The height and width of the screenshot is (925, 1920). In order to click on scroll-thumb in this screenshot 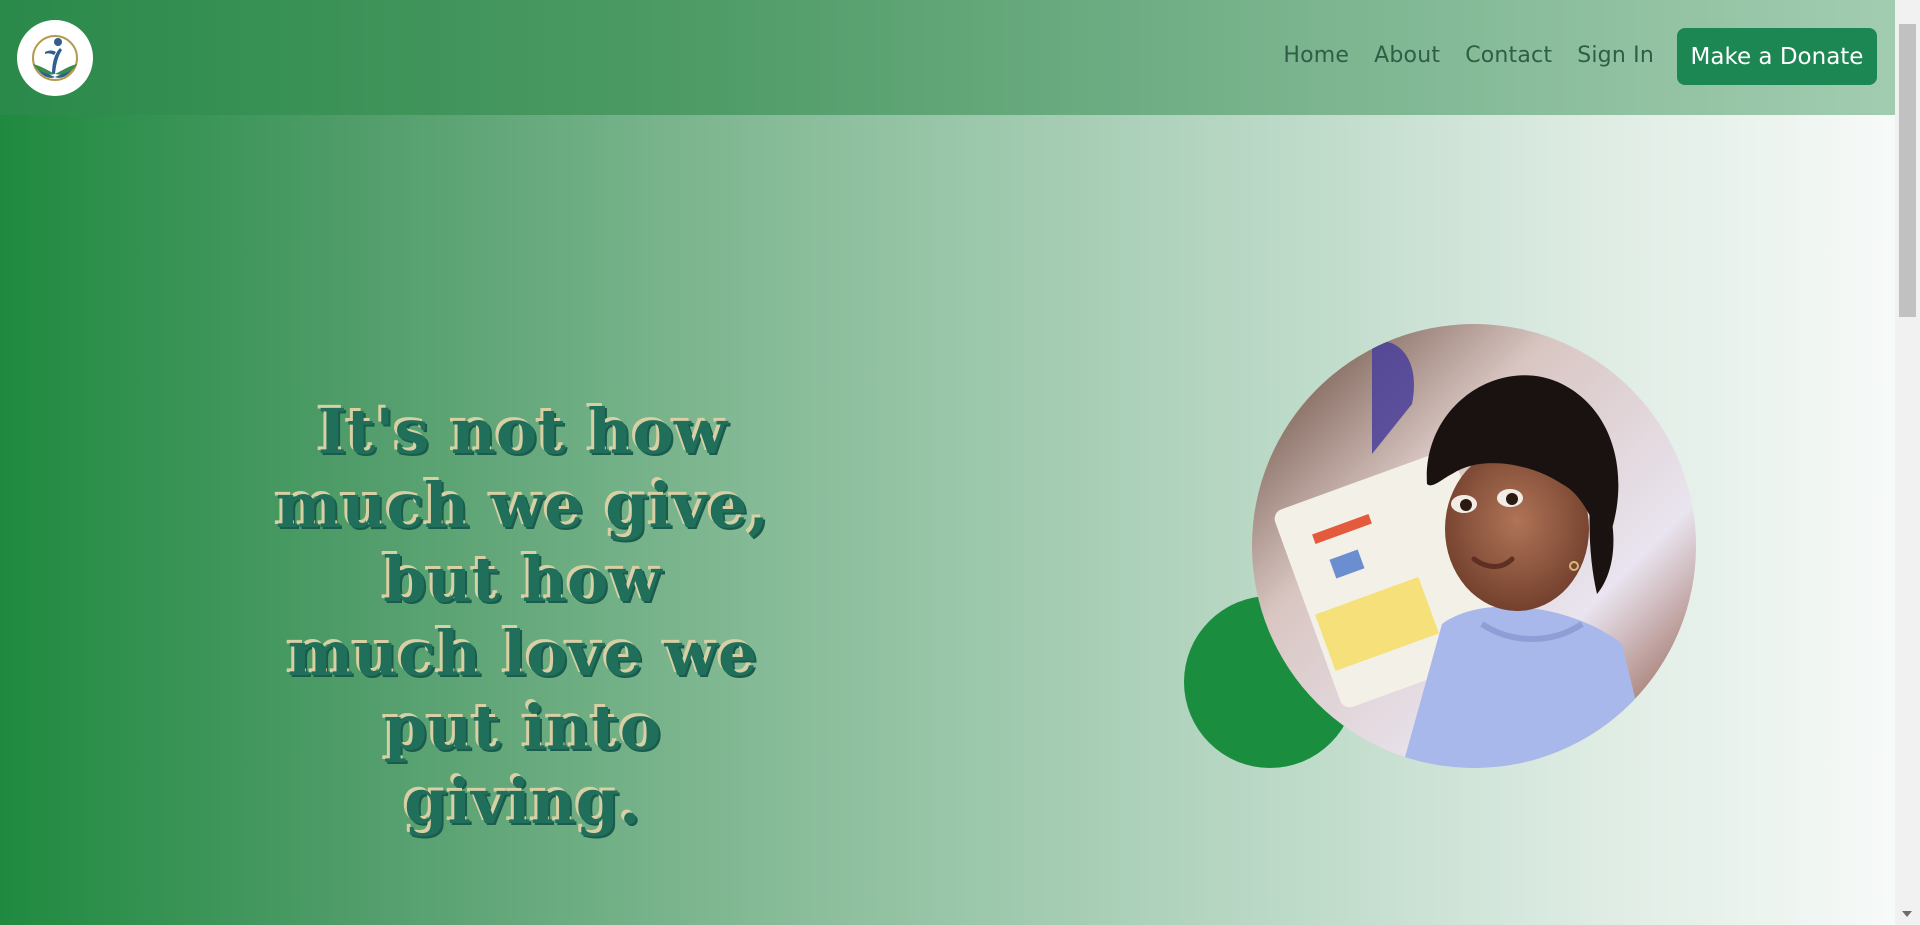, I will do `click(1907, 170)`.